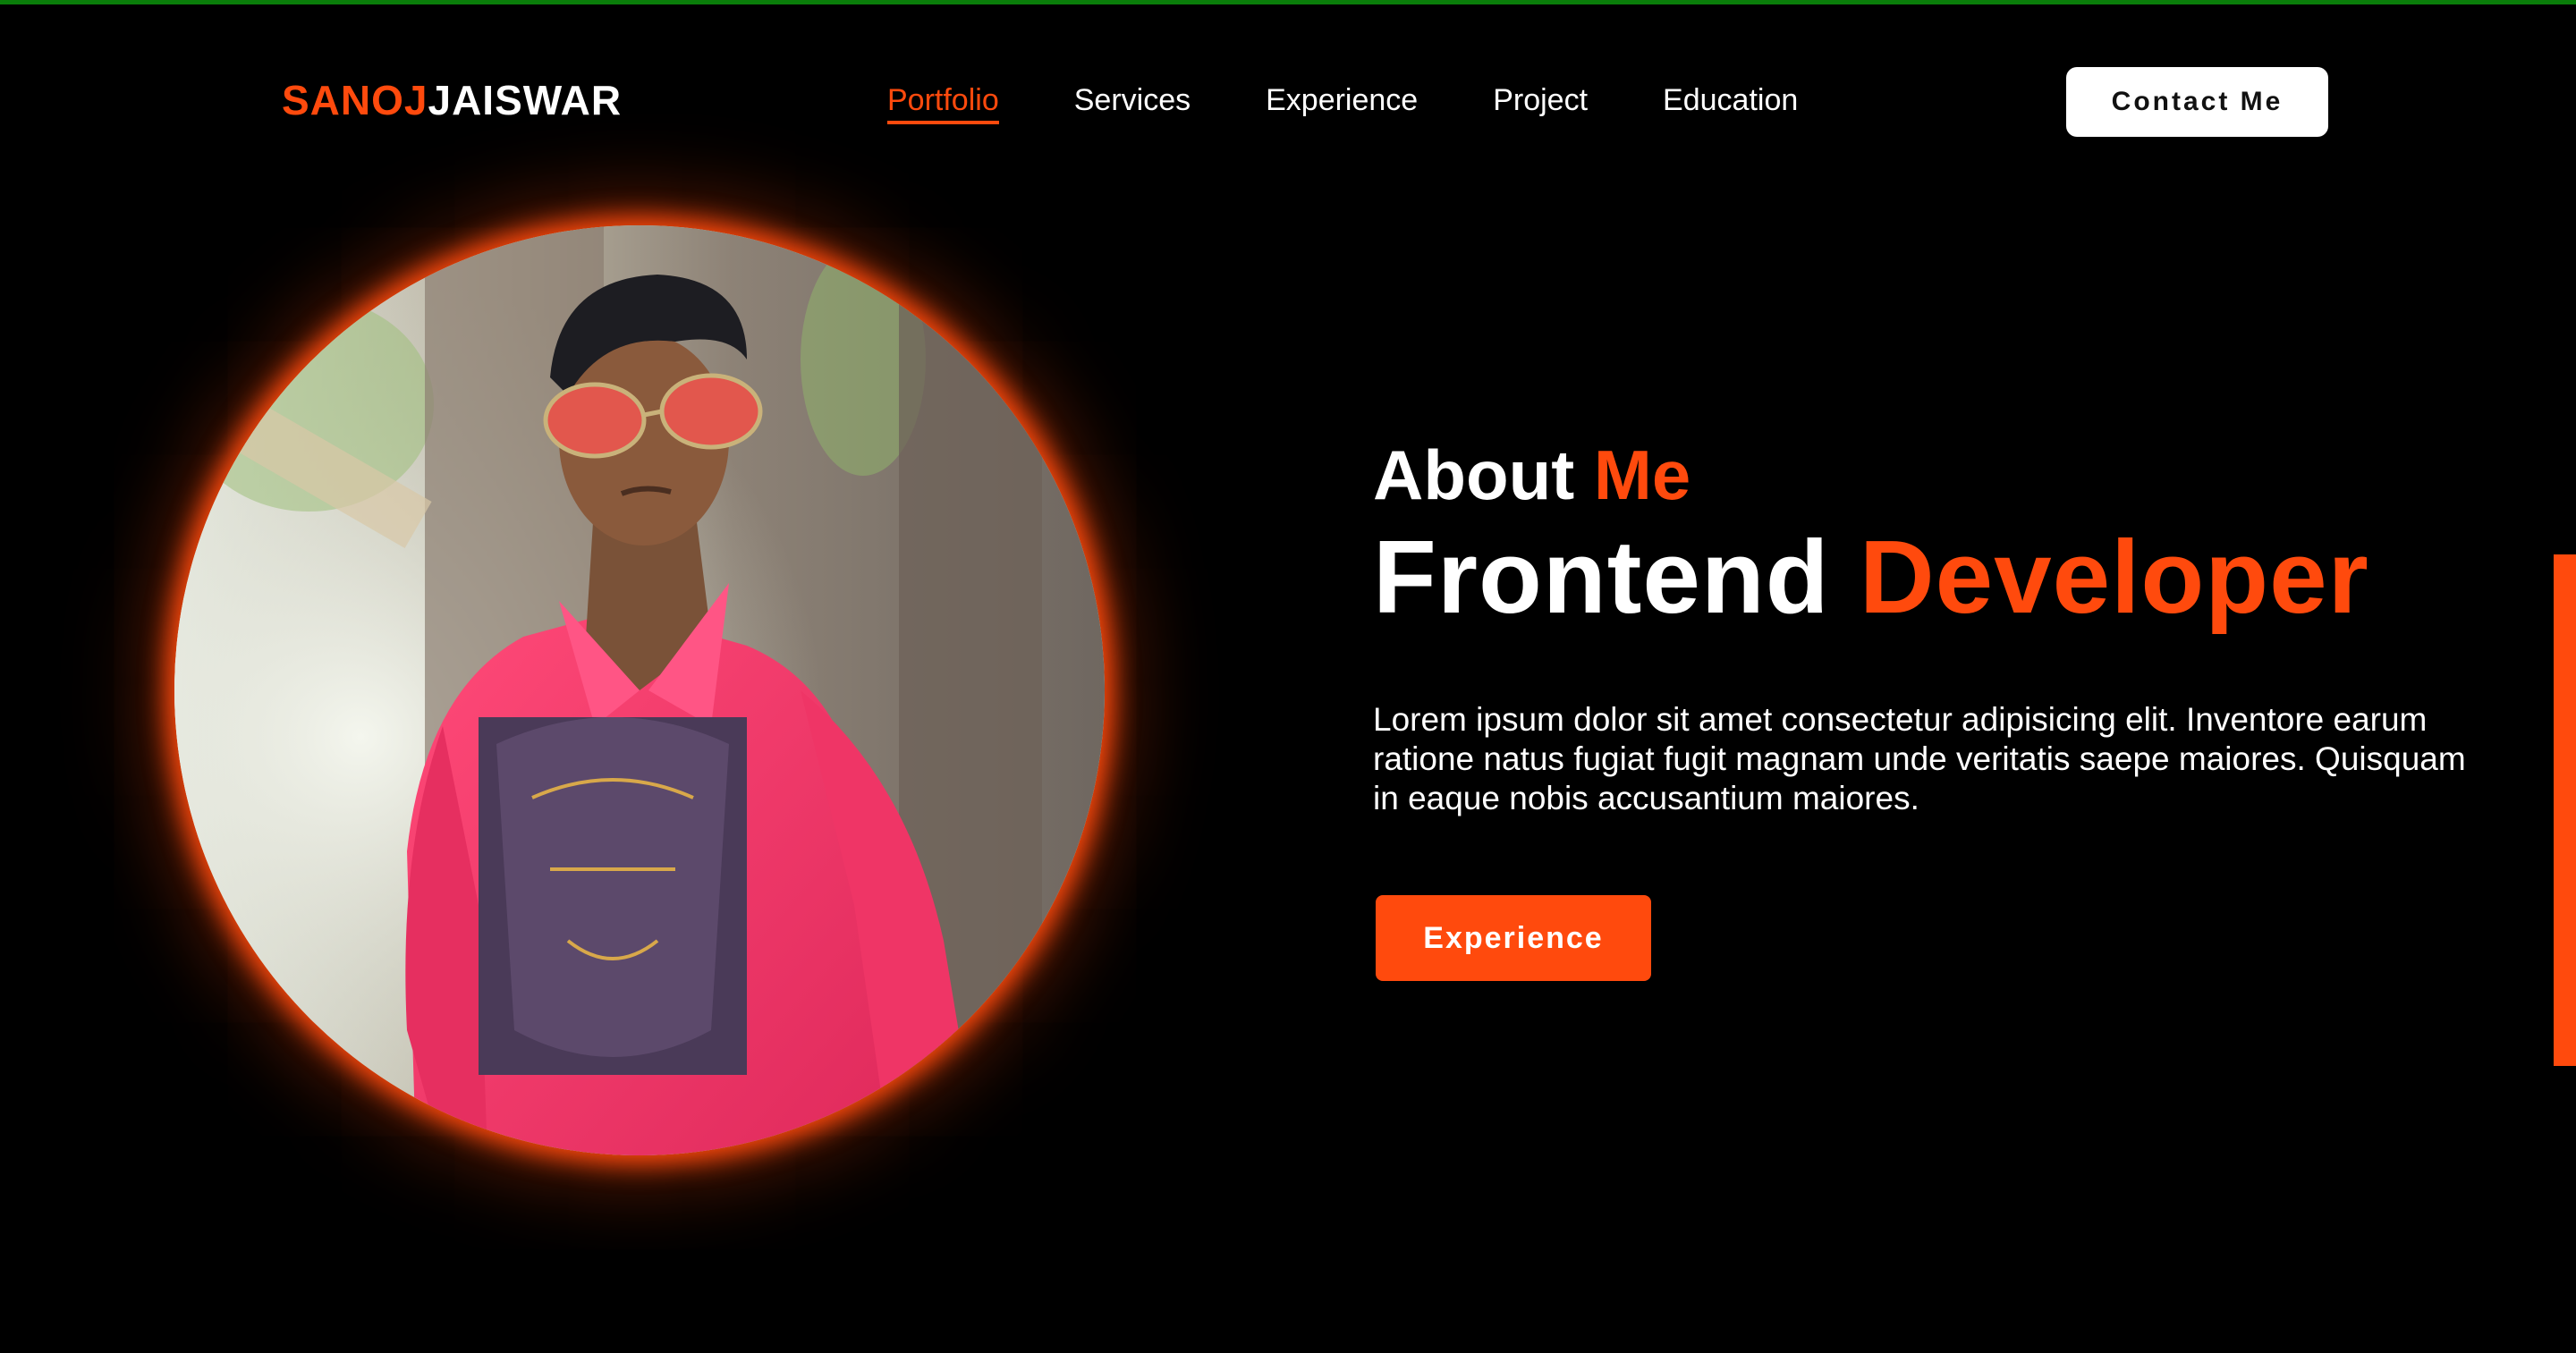 Image resolution: width=2576 pixels, height=1353 pixels. What do you see at coordinates (1540, 100) in the screenshot?
I see `nav-item-project: Project` at bounding box center [1540, 100].